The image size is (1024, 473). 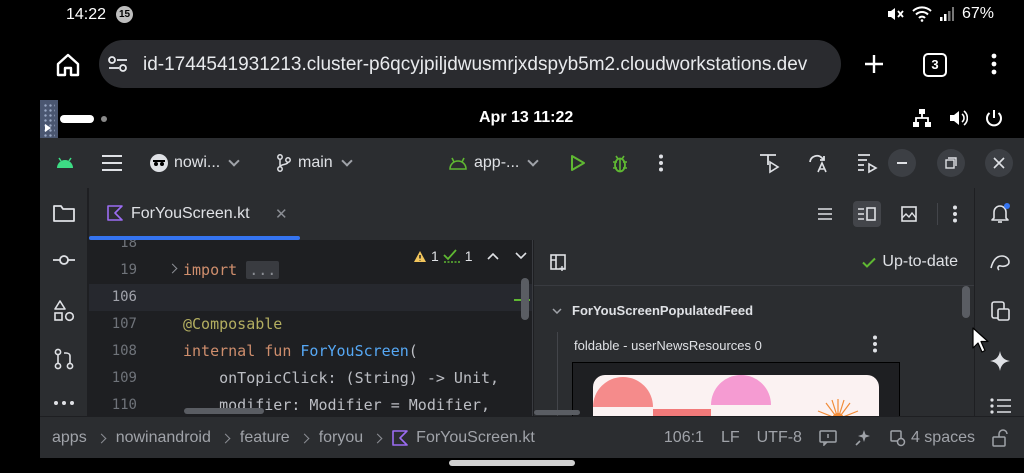 I want to click on resource-manager-icon, so click(x=64, y=311).